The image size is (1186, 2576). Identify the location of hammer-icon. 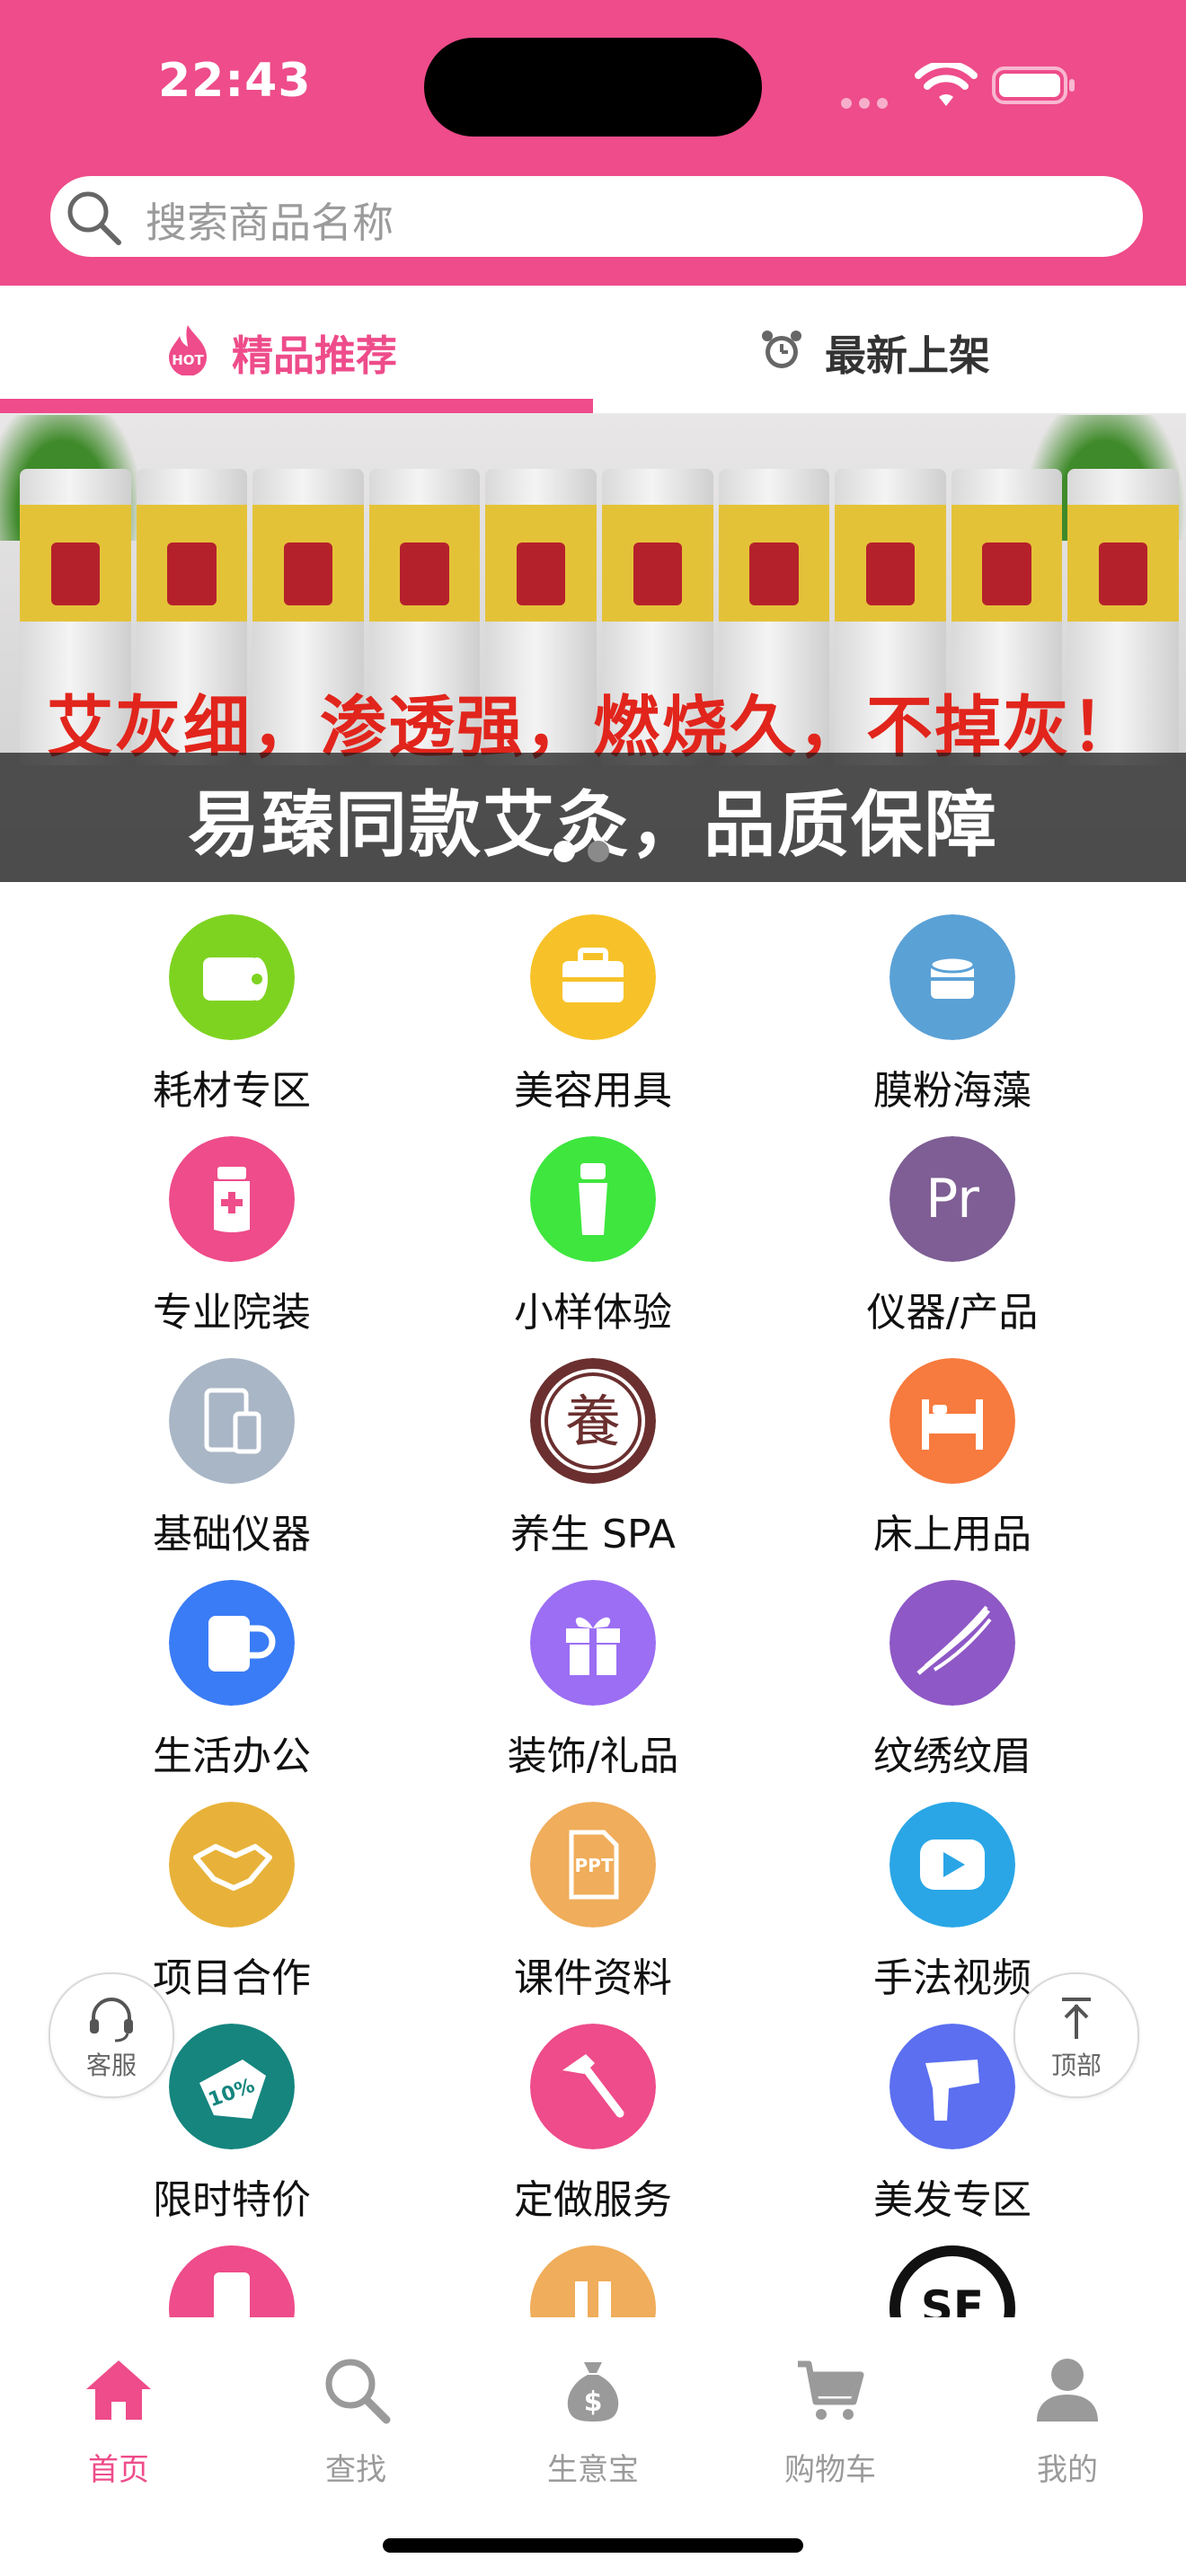
(593, 2086).